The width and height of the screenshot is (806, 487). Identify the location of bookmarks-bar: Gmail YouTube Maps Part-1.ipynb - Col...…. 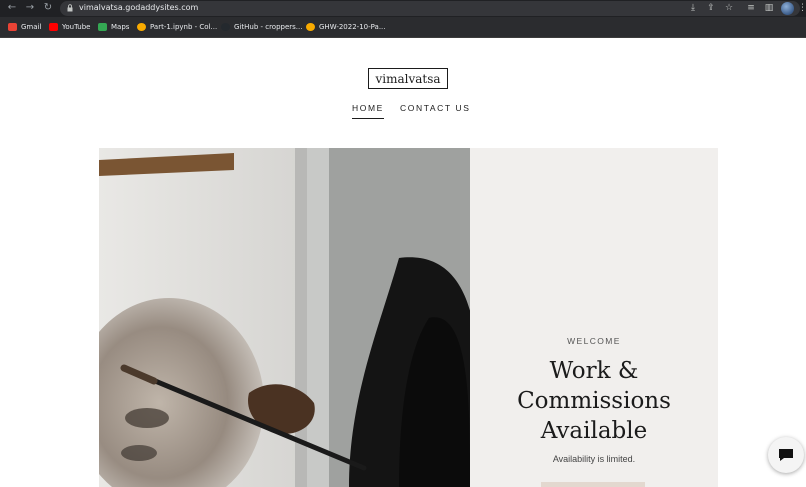
(403, 27).